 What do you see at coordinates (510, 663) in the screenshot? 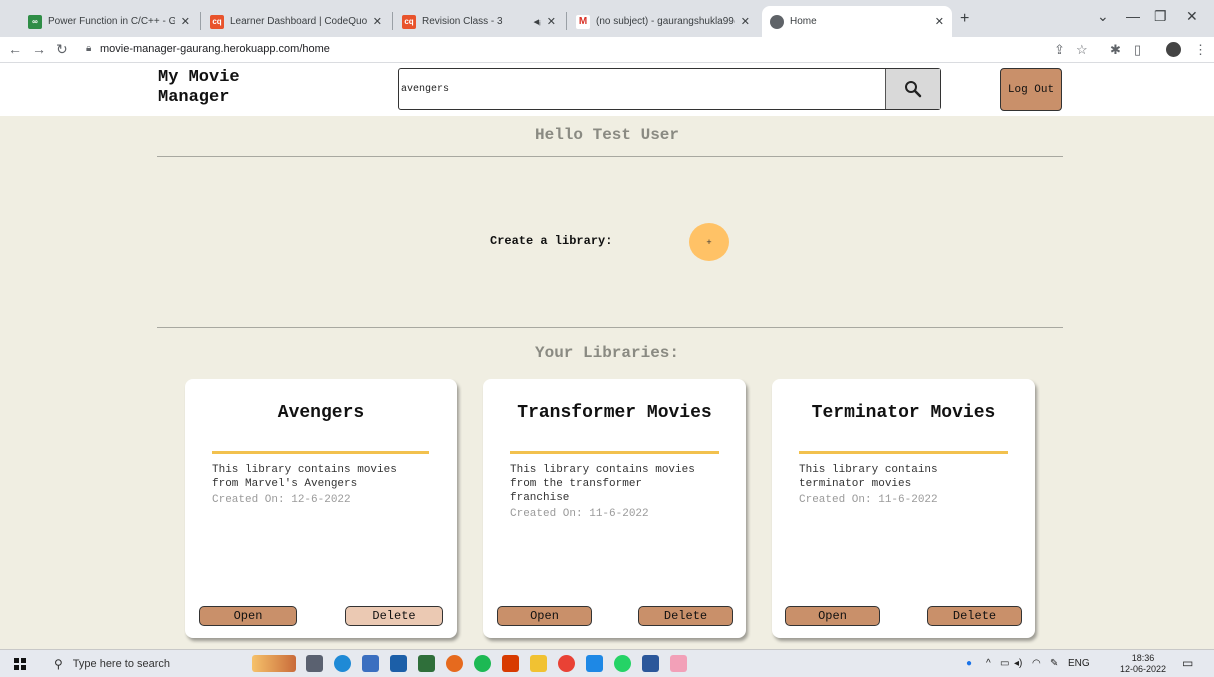
I see `office-icon` at bounding box center [510, 663].